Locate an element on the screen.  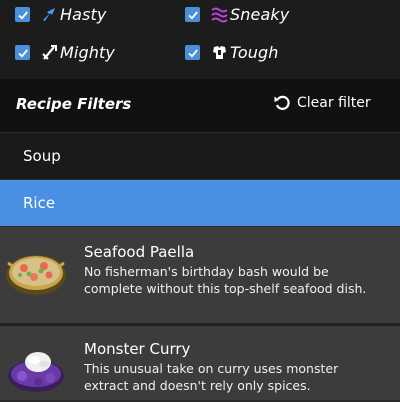
recipe-title: Seafood Paella is located at coordinates (139, 252).